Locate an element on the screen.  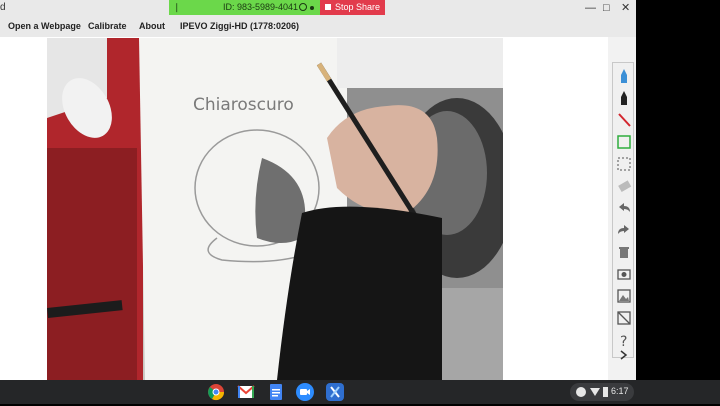
recording-dot-icon is located at coordinates (312, 8).